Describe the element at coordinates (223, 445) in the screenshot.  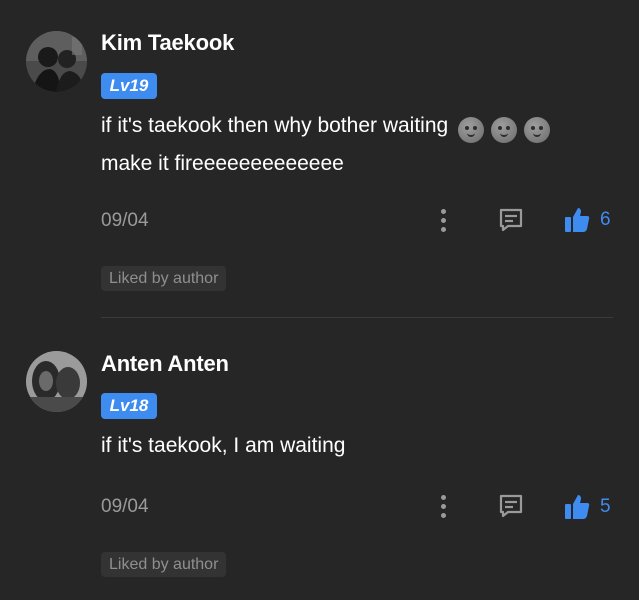
I see `comment-text-line: if it's taekook, I am waiting` at that location.